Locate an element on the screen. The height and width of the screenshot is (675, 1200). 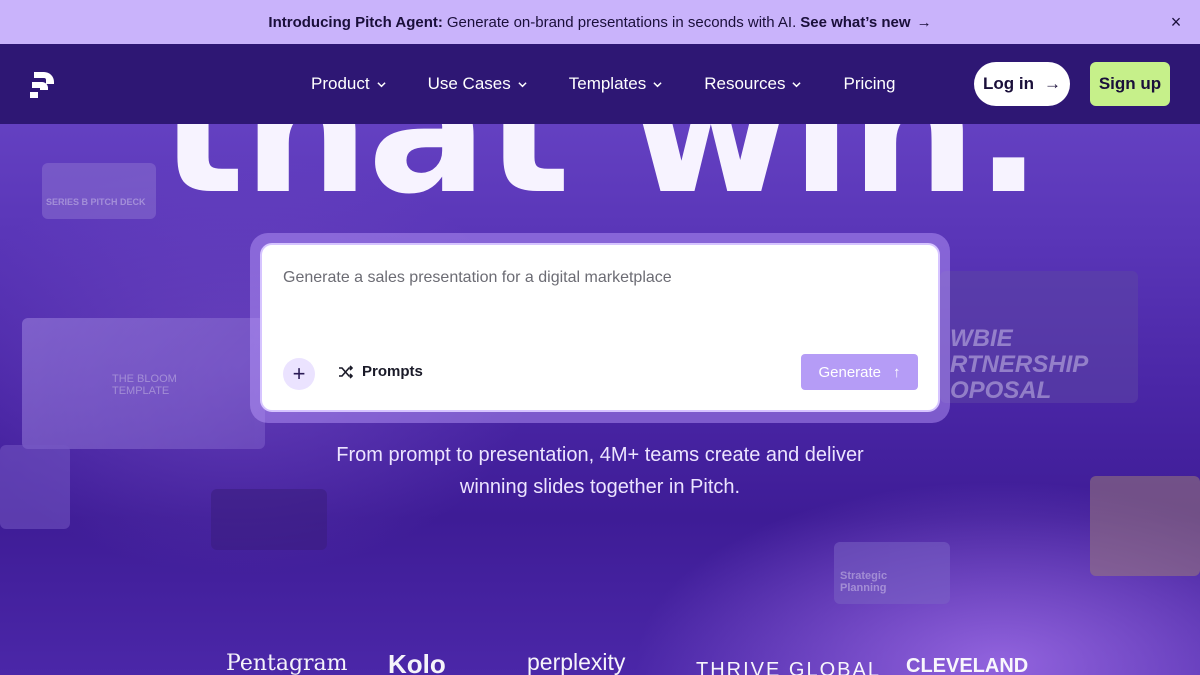
slide-thumbnail-bloom: THE BLOOM TEMPLATE is located at coordinates (143, 383).